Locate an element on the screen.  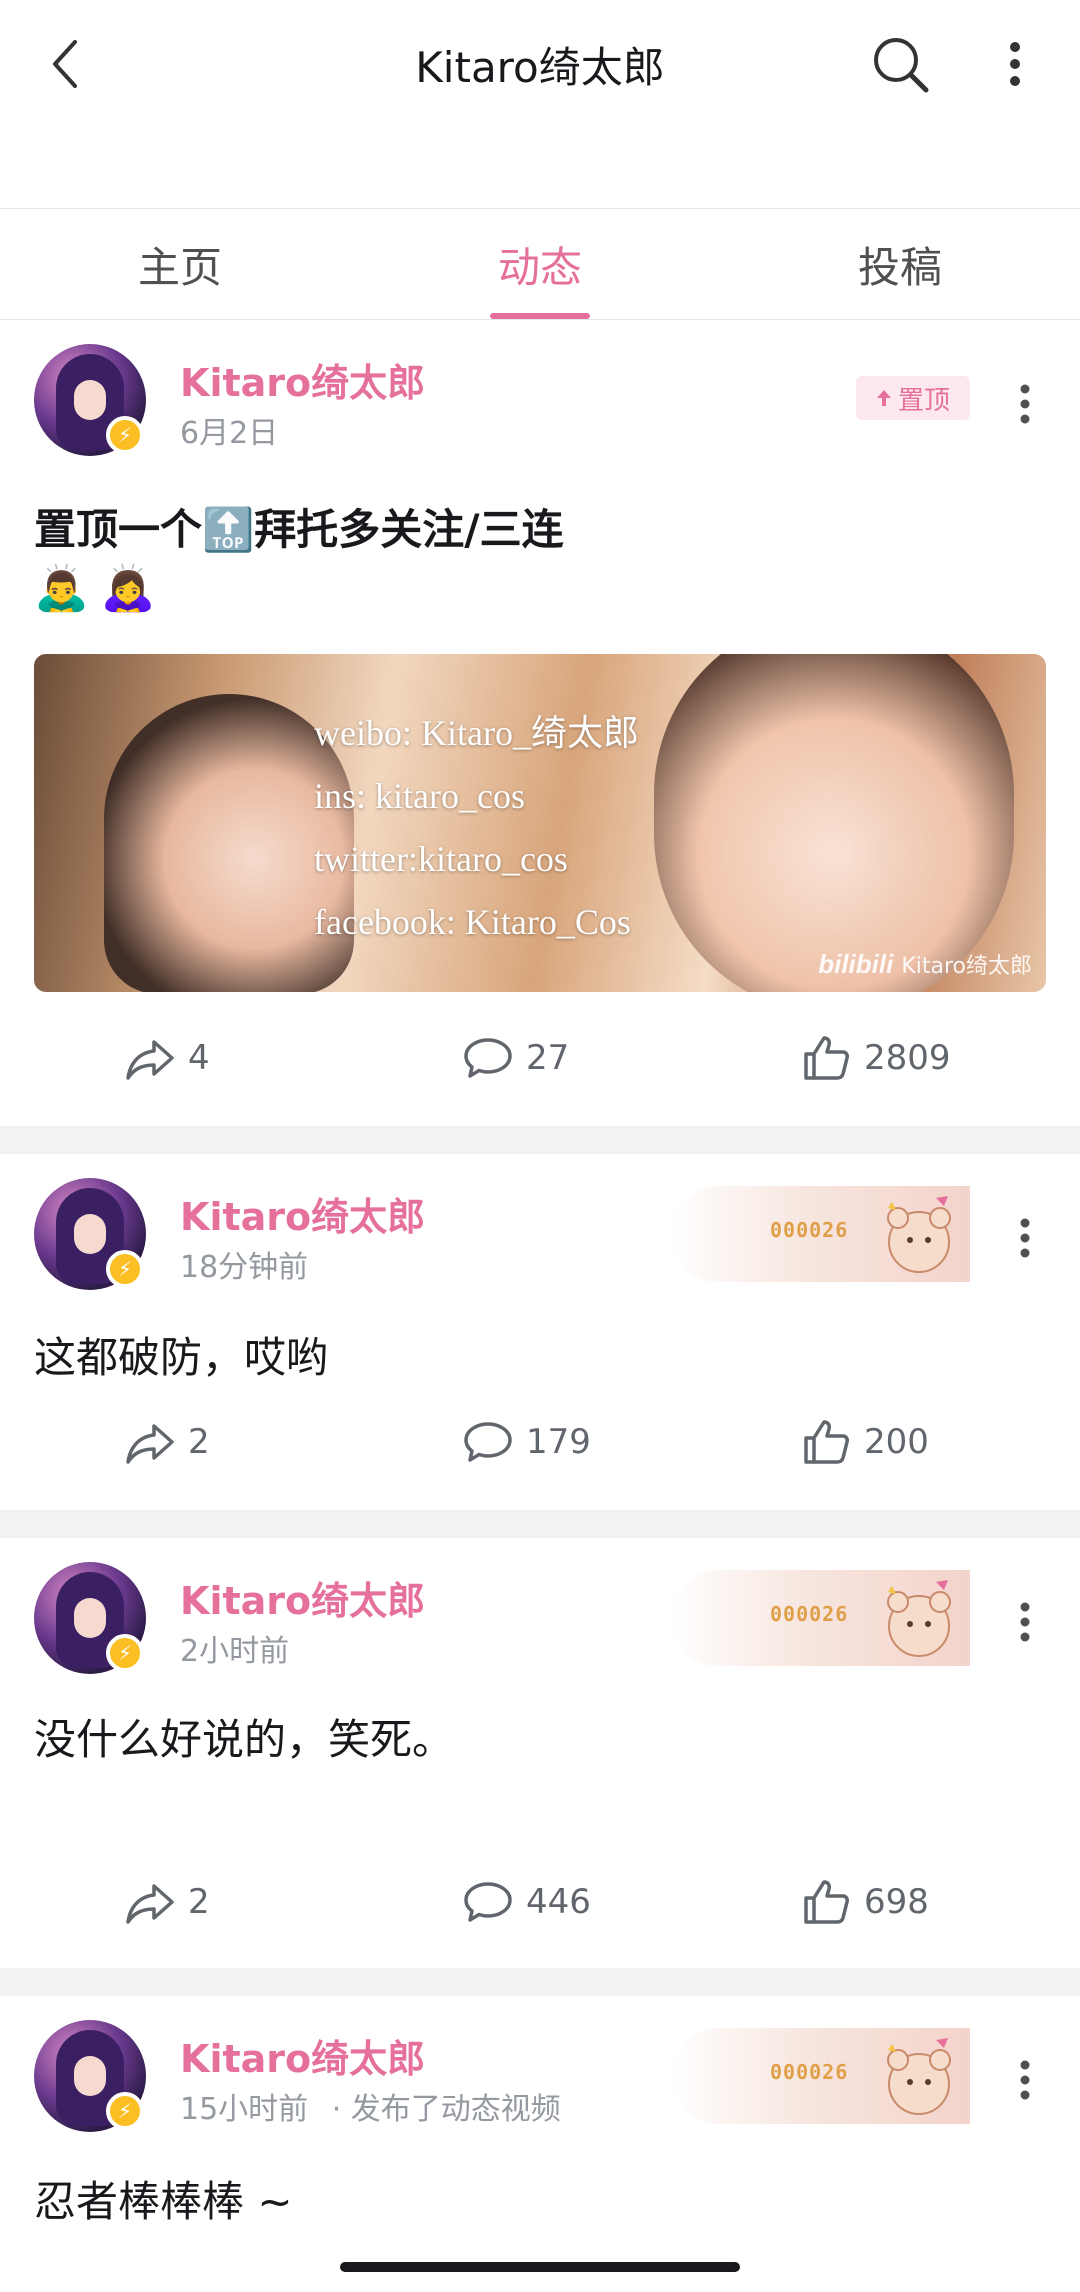
arrow-up-icon is located at coordinates (883, 398).